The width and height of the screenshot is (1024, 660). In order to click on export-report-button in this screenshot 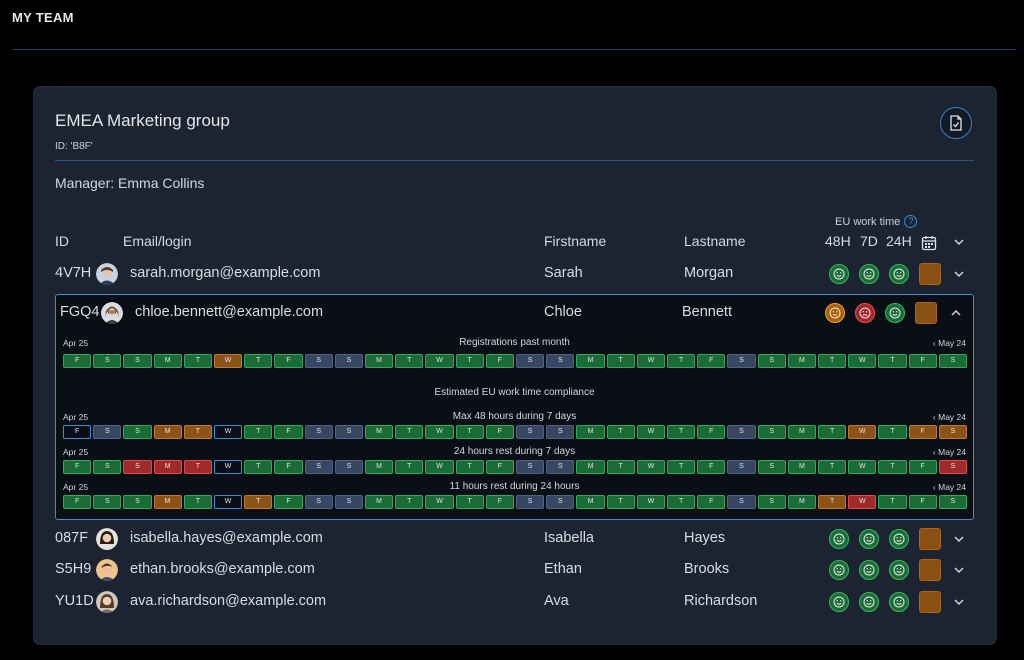, I will do `click(956, 123)`.